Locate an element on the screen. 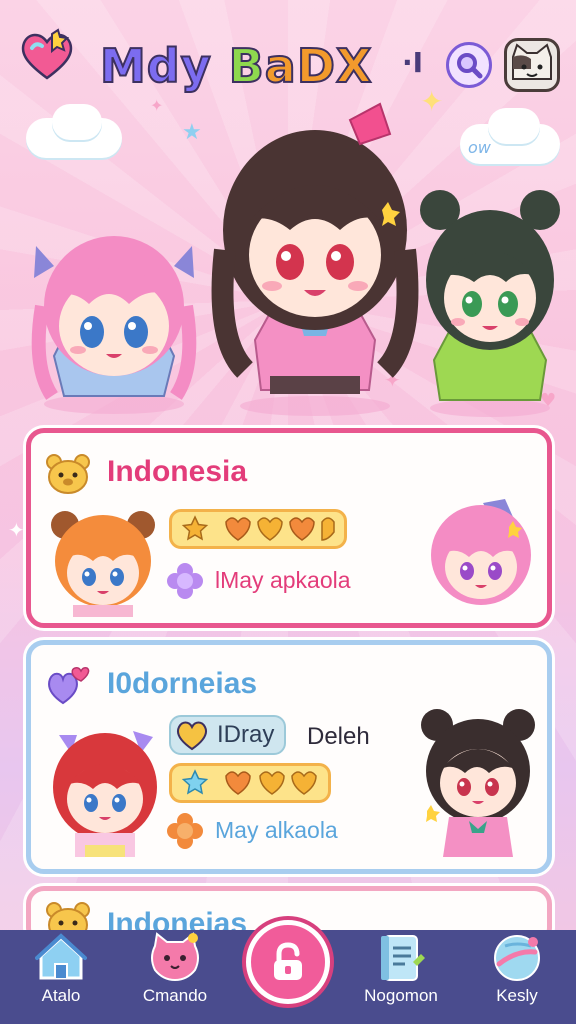 This screenshot has width=576, height=1024. search-button is located at coordinates (469, 65).